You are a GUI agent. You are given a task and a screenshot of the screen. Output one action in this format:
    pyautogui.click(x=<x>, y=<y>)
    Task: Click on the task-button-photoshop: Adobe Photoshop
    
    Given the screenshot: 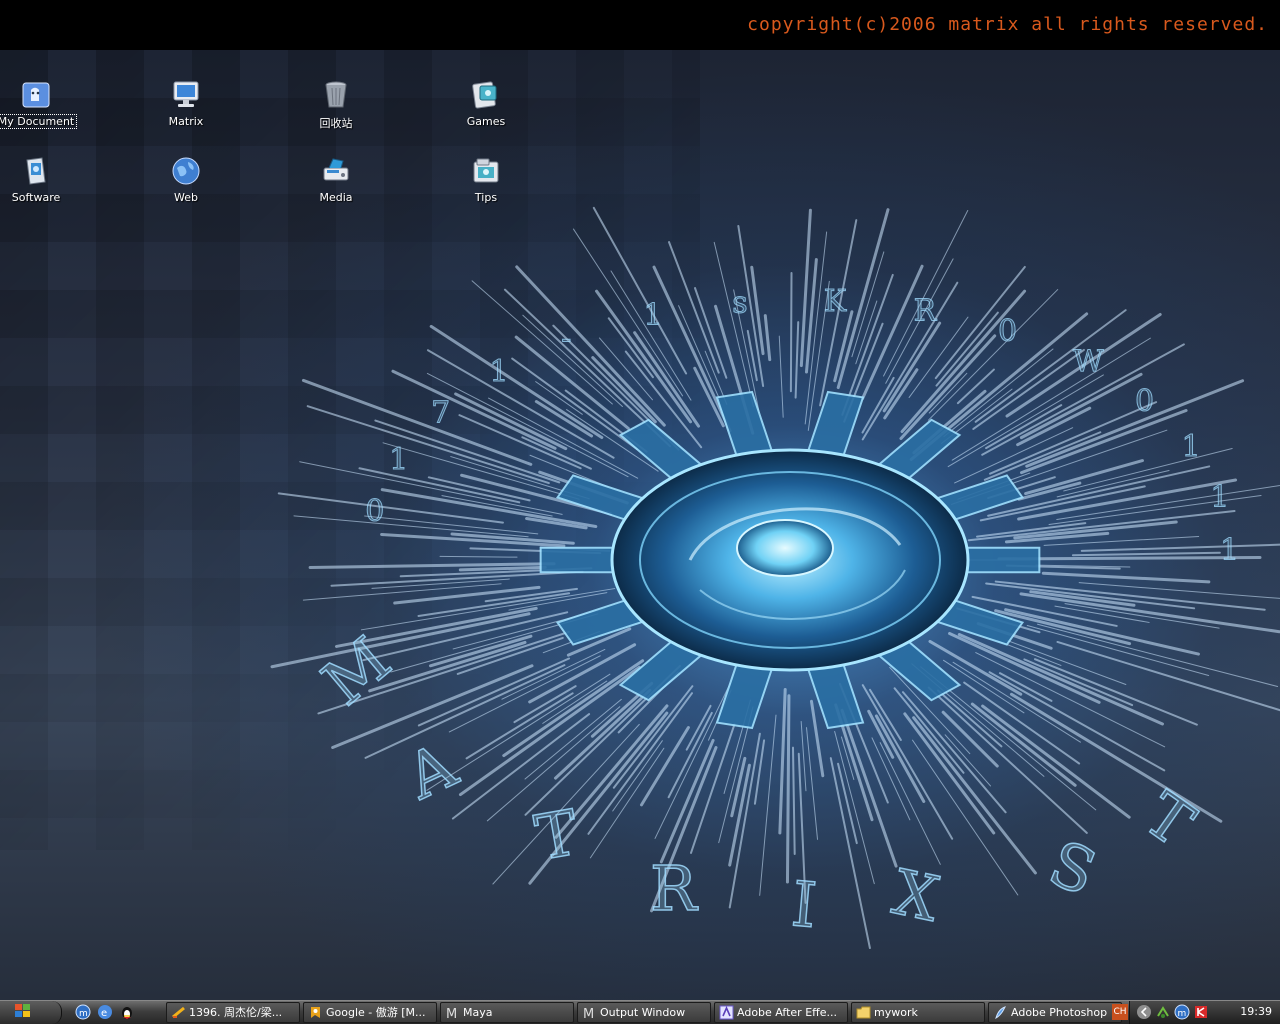 What is the action you would take?
    pyautogui.click(x=1055, y=1012)
    